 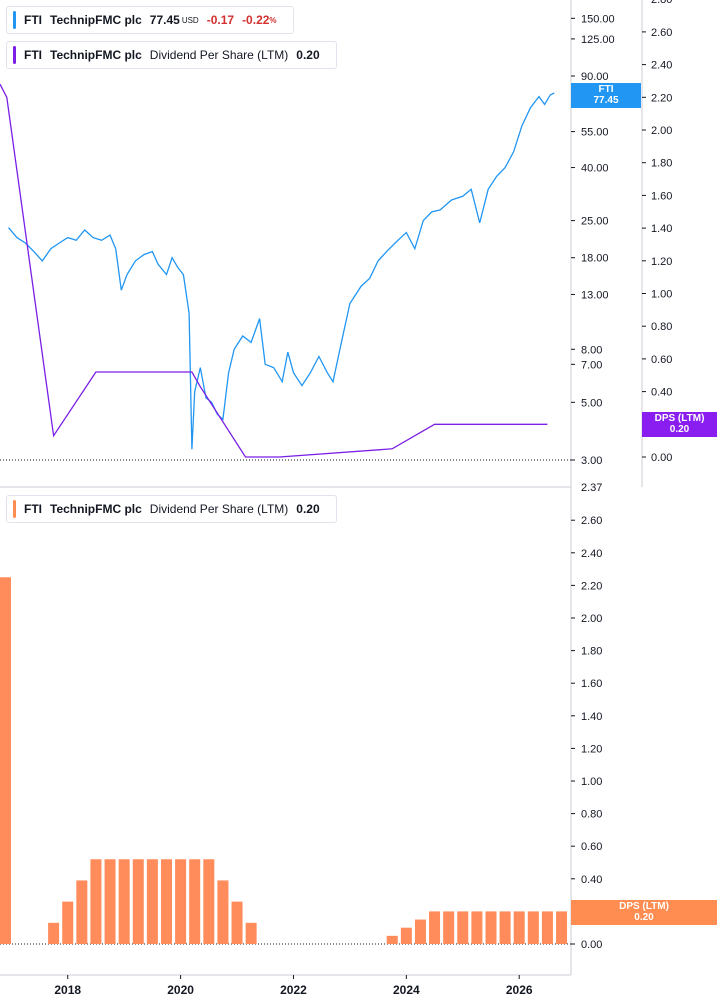 I want to click on legend-price-change: -0.17, so click(x=220, y=20).